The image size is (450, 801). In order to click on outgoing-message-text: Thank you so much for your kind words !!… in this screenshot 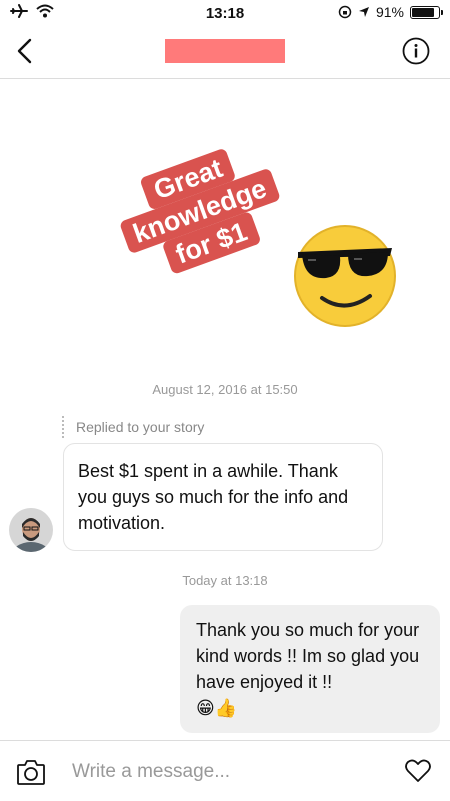, I will do `click(308, 656)`.